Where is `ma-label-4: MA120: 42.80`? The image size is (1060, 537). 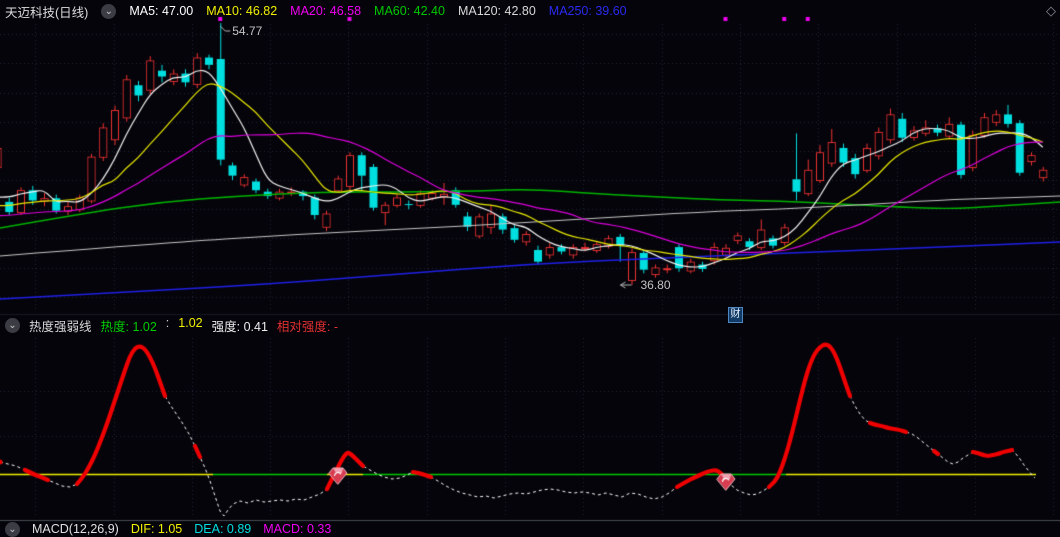 ma-label-4: MA120: 42.80 is located at coordinates (496, 11).